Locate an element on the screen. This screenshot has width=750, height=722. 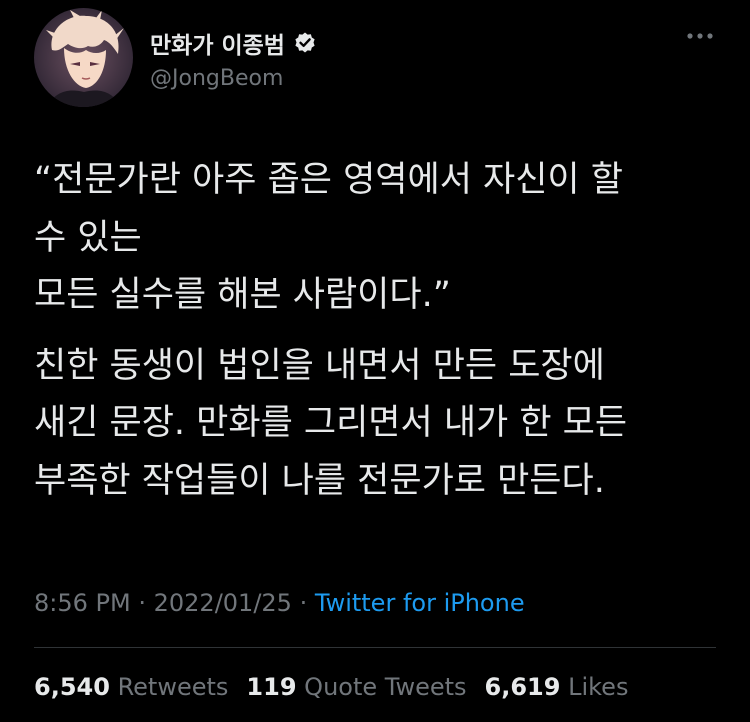
avatar-illustration is located at coordinates (83, 57).